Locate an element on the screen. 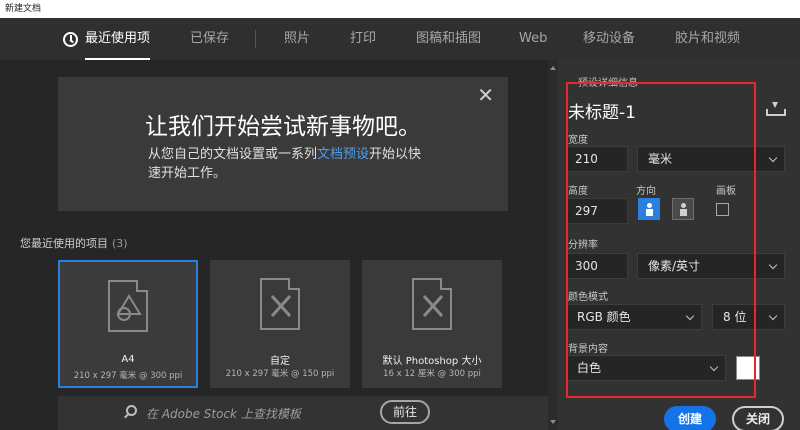 The height and width of the screenshot is (430, 800). scroll-down-icon is located at coordinates (553, 422).